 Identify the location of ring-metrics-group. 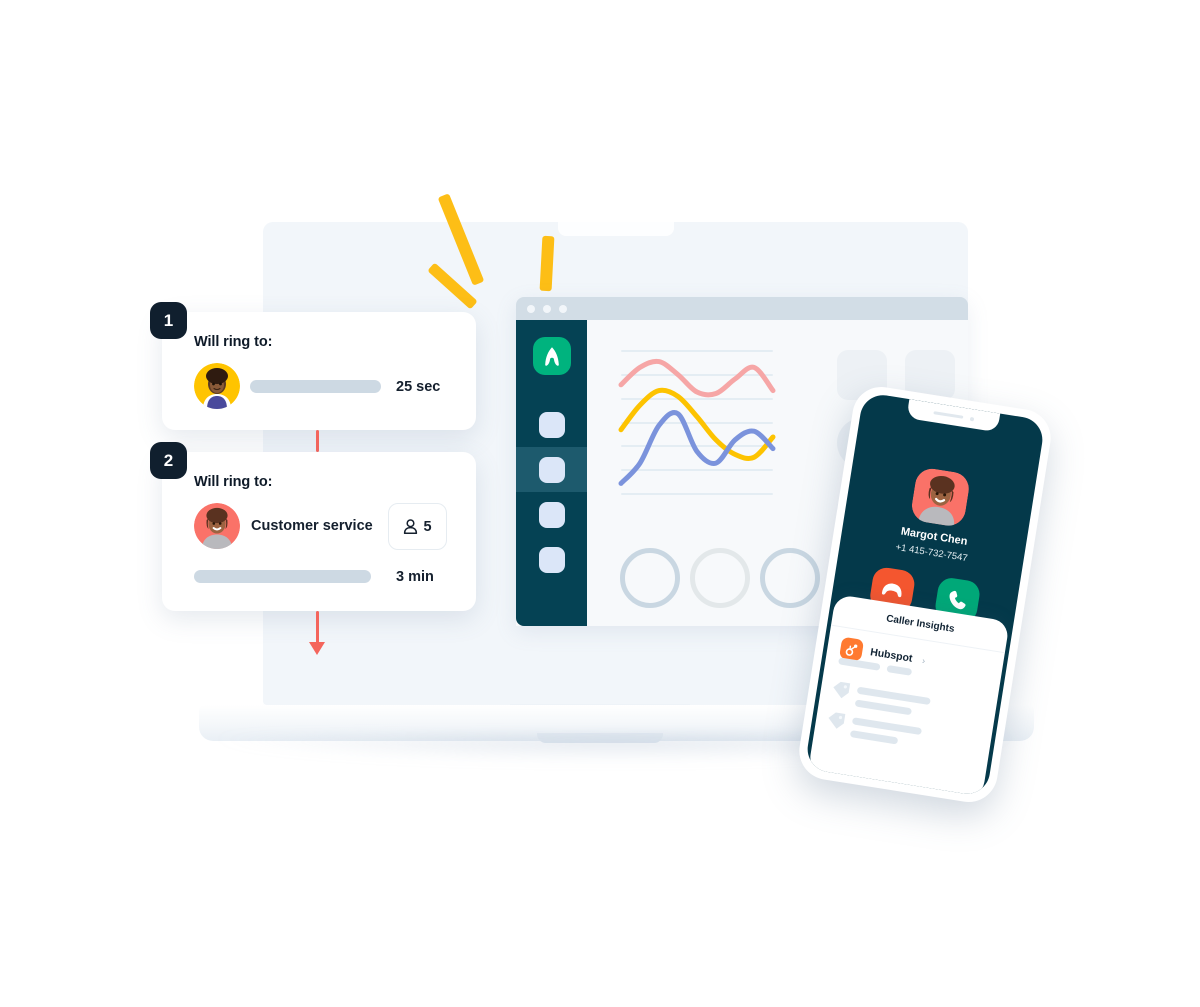
(720, 578).